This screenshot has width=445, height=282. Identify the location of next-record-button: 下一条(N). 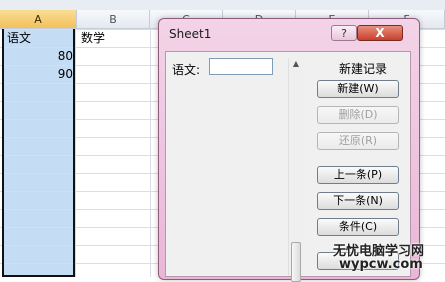
(358, 201).